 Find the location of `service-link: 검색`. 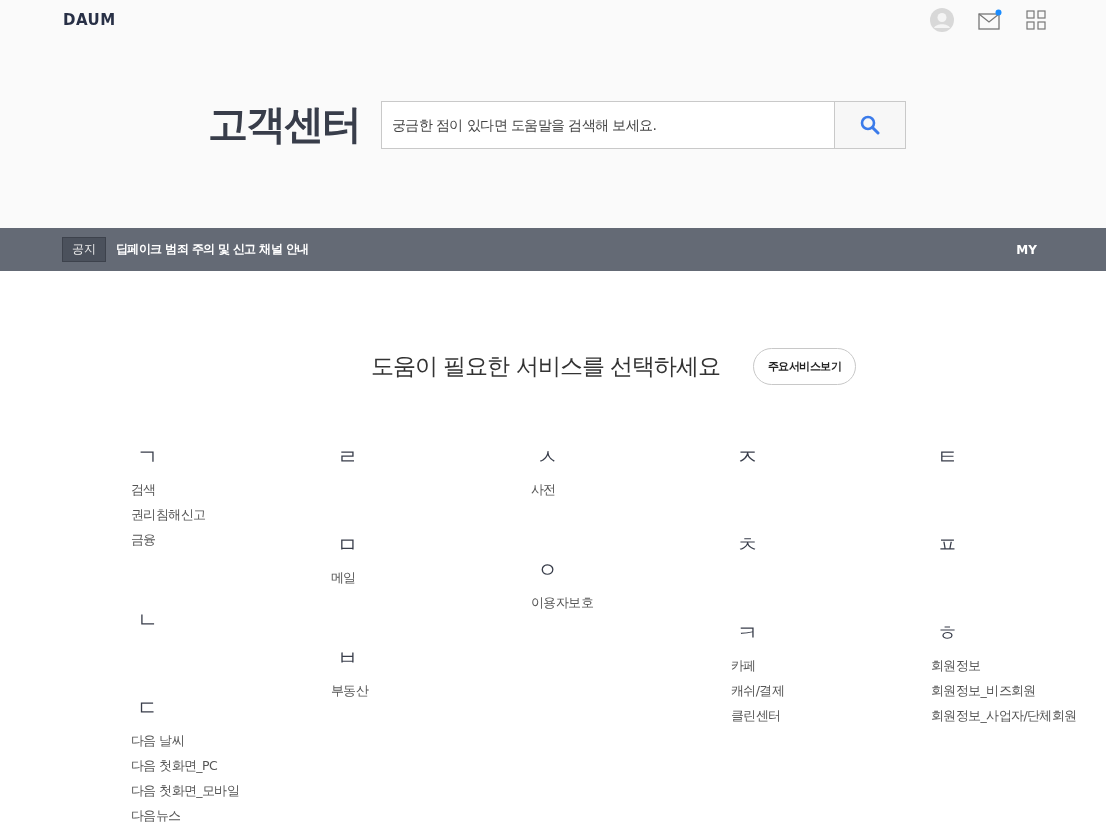

service-link: 검색 is located at coordinates (143, 489).